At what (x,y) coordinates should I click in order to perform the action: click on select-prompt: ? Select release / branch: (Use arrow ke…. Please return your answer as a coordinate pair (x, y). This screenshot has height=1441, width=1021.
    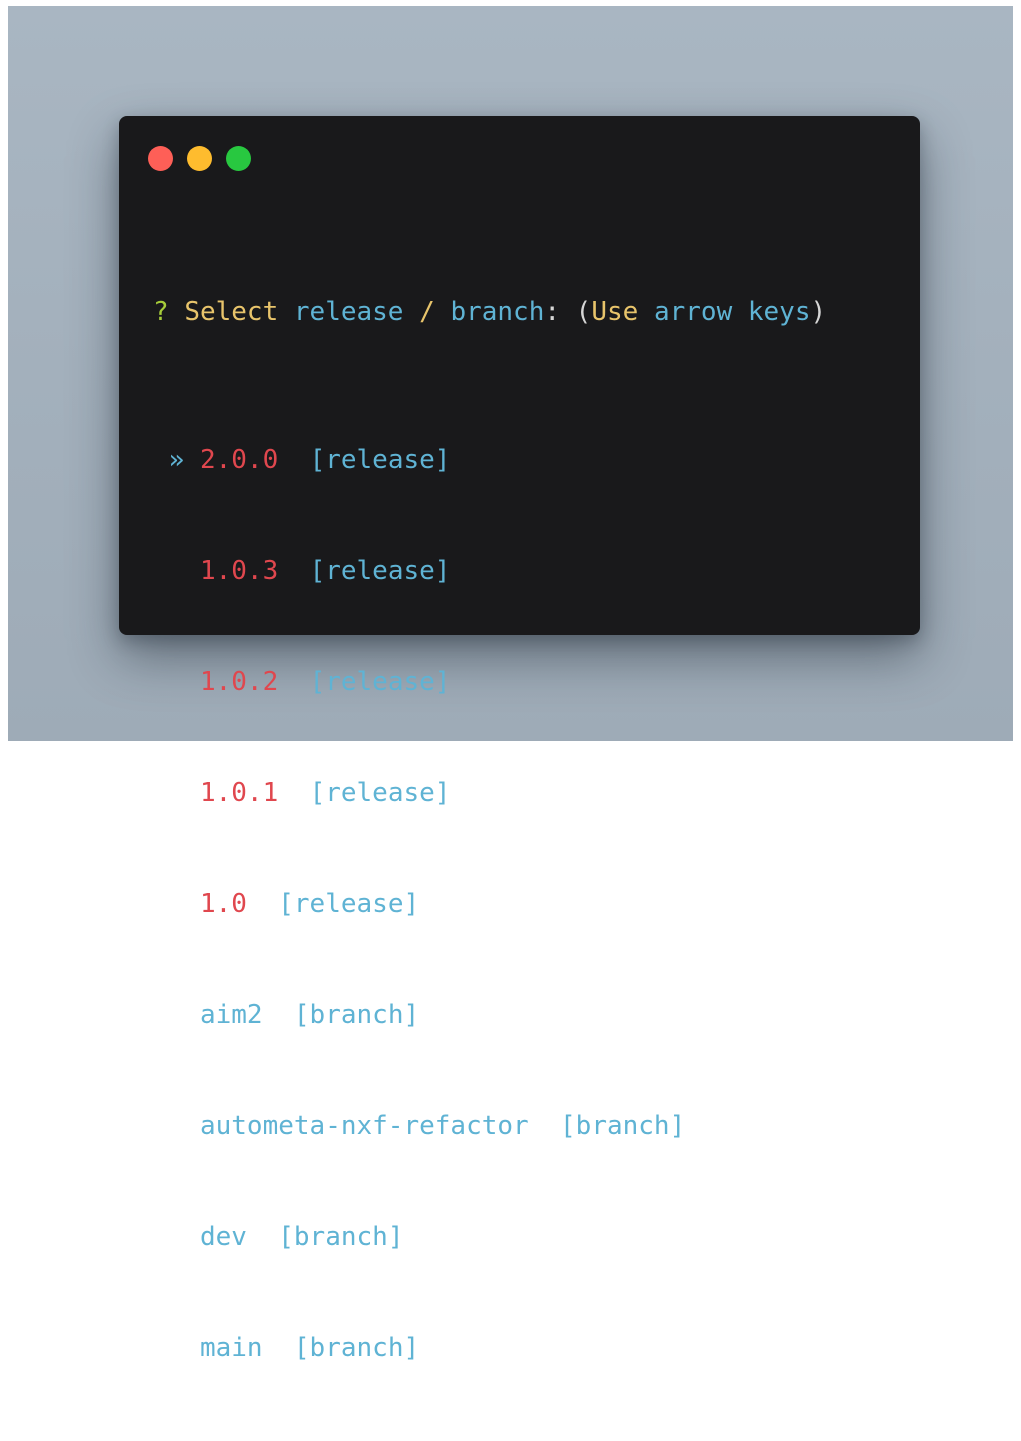
    Looking at the image, I should click on (489, 312).